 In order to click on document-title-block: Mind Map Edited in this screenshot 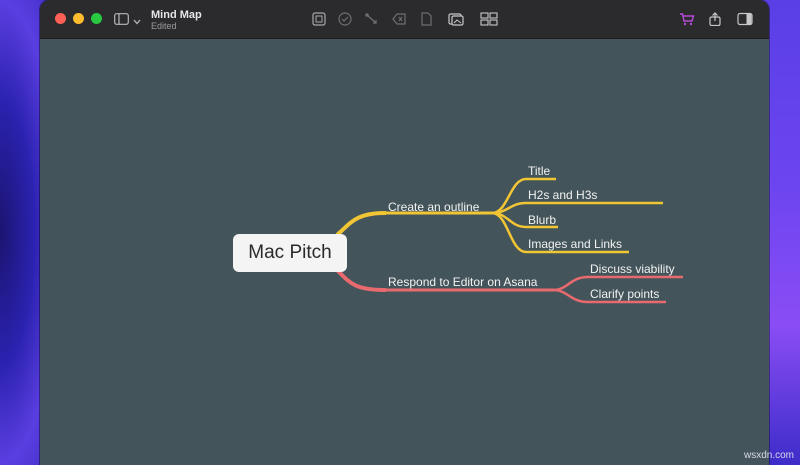, I will do `click(176, 20)`.